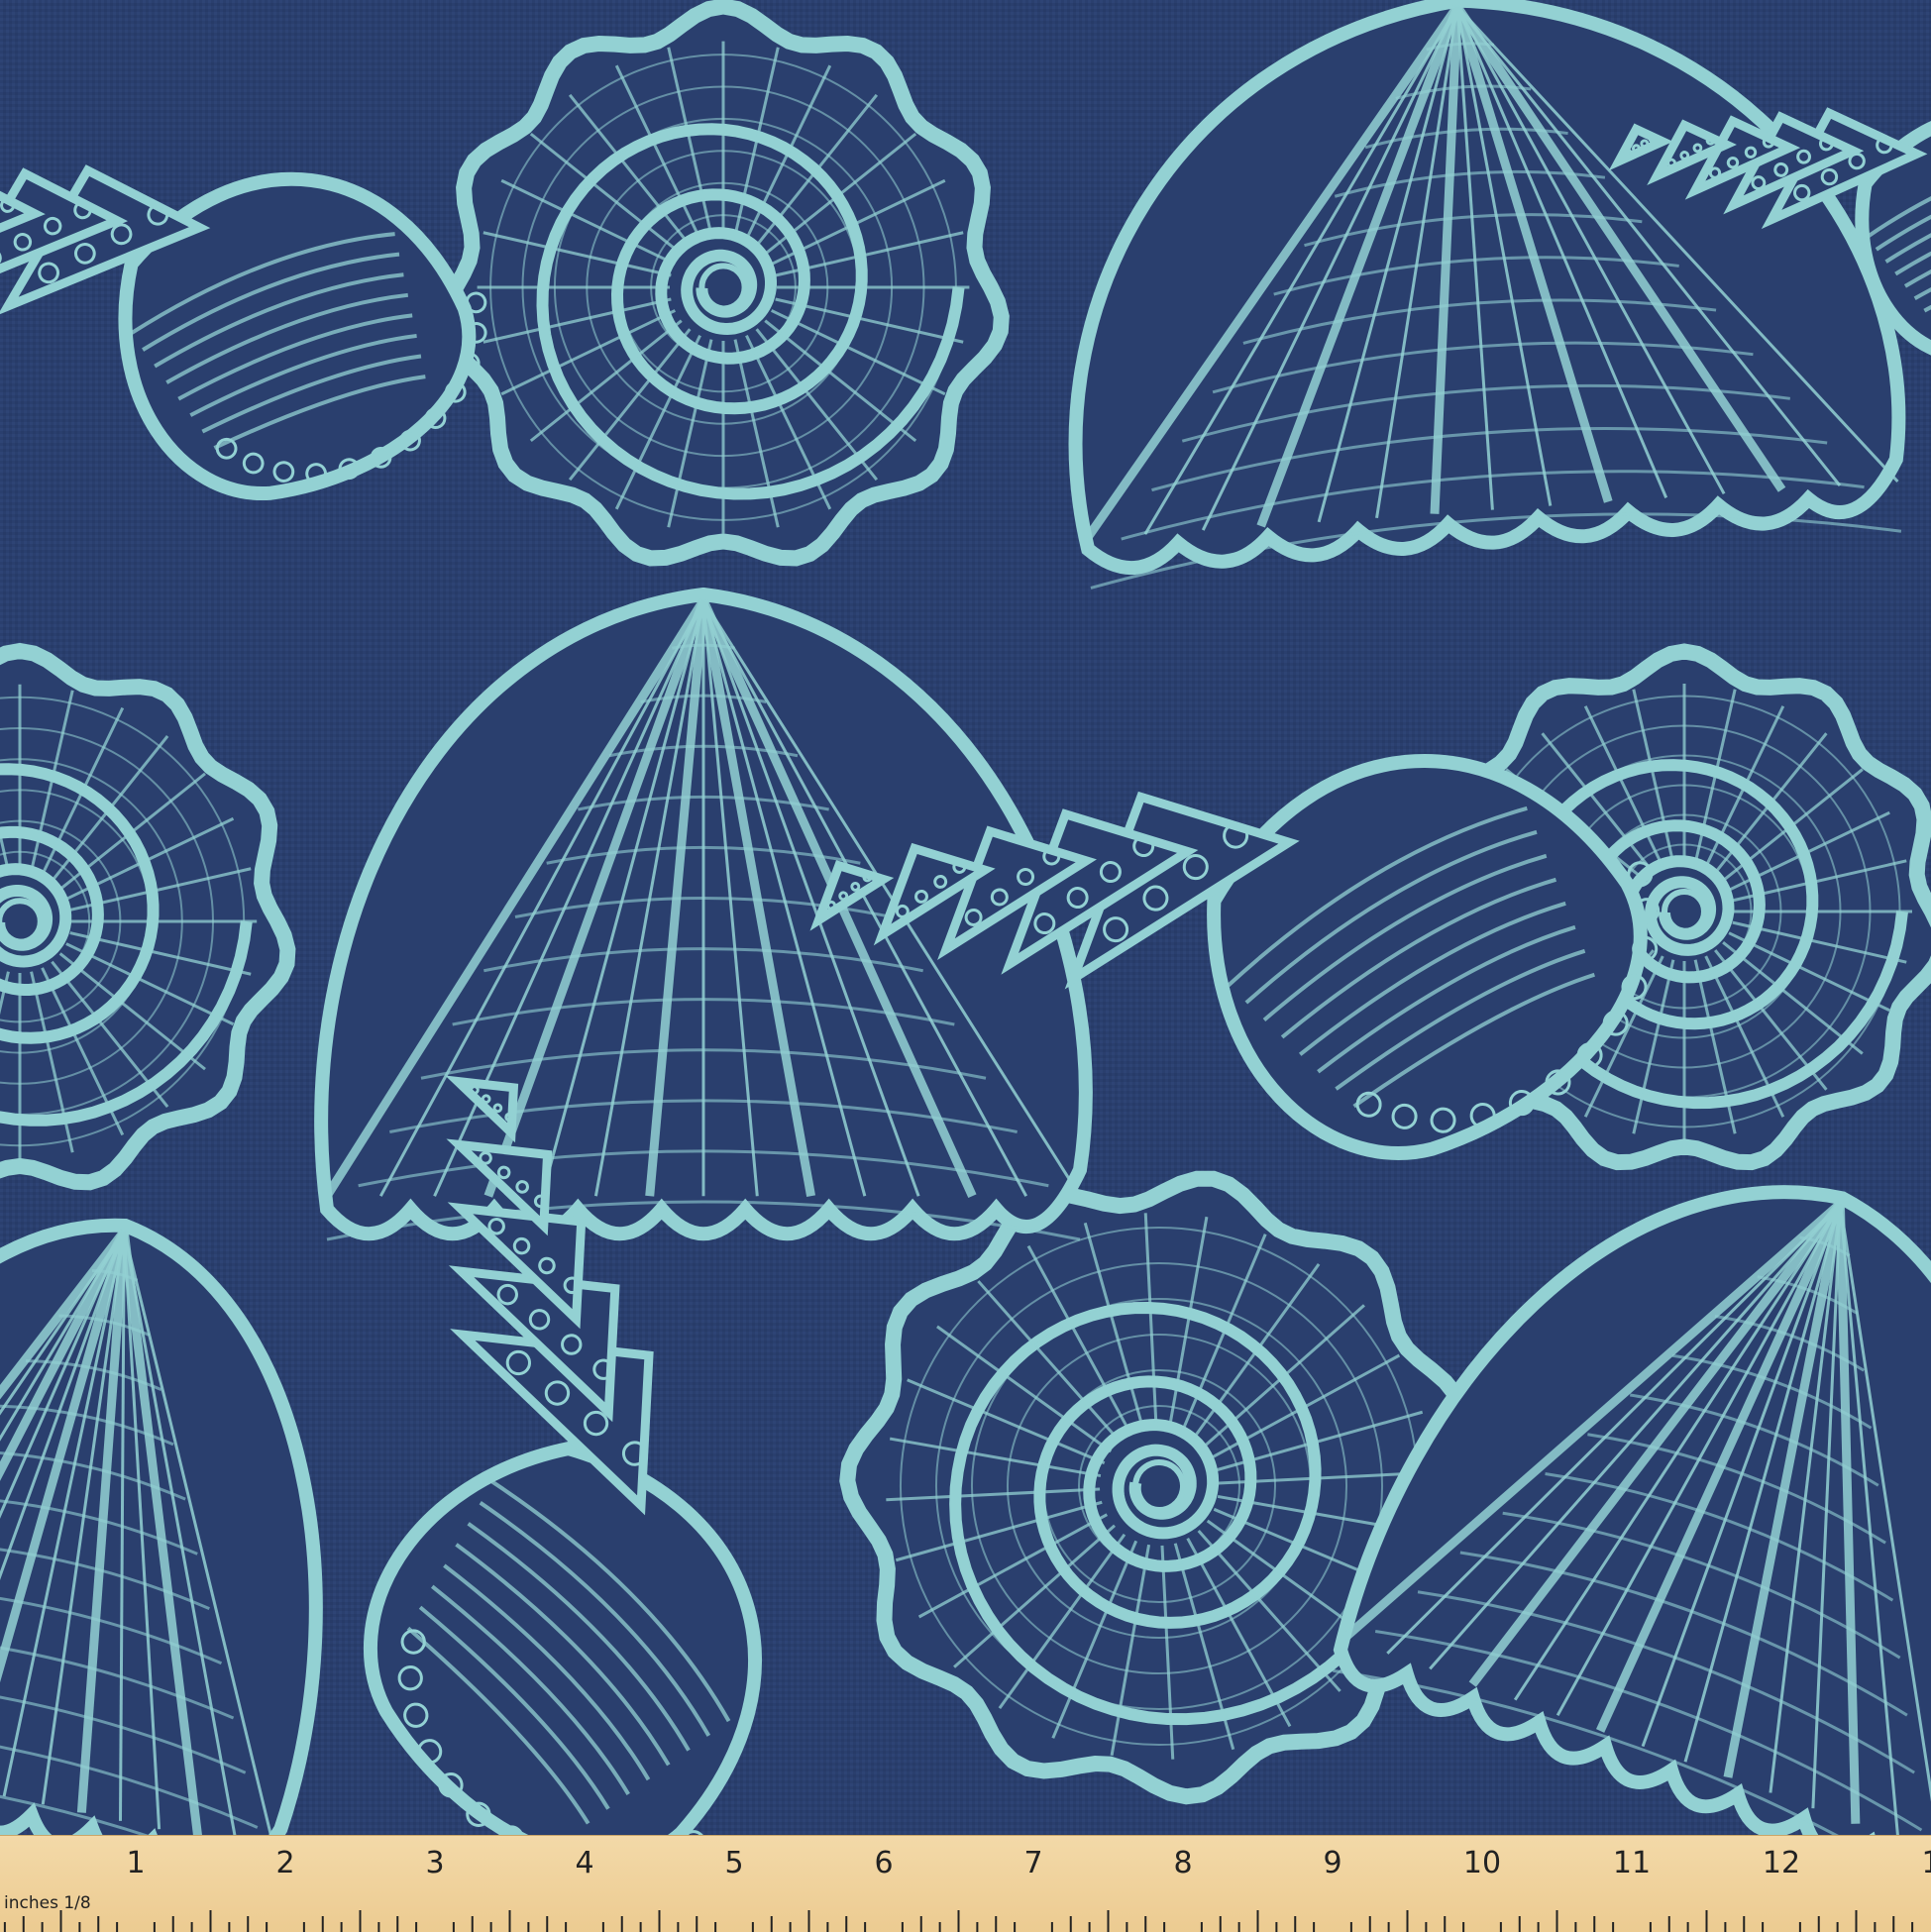 Image resolution: width=1931 pixels, height=1932 pixels. Describe the element at coordinates (734, 1863) in the screenshot. I see `ruler-number: 5` at that location.